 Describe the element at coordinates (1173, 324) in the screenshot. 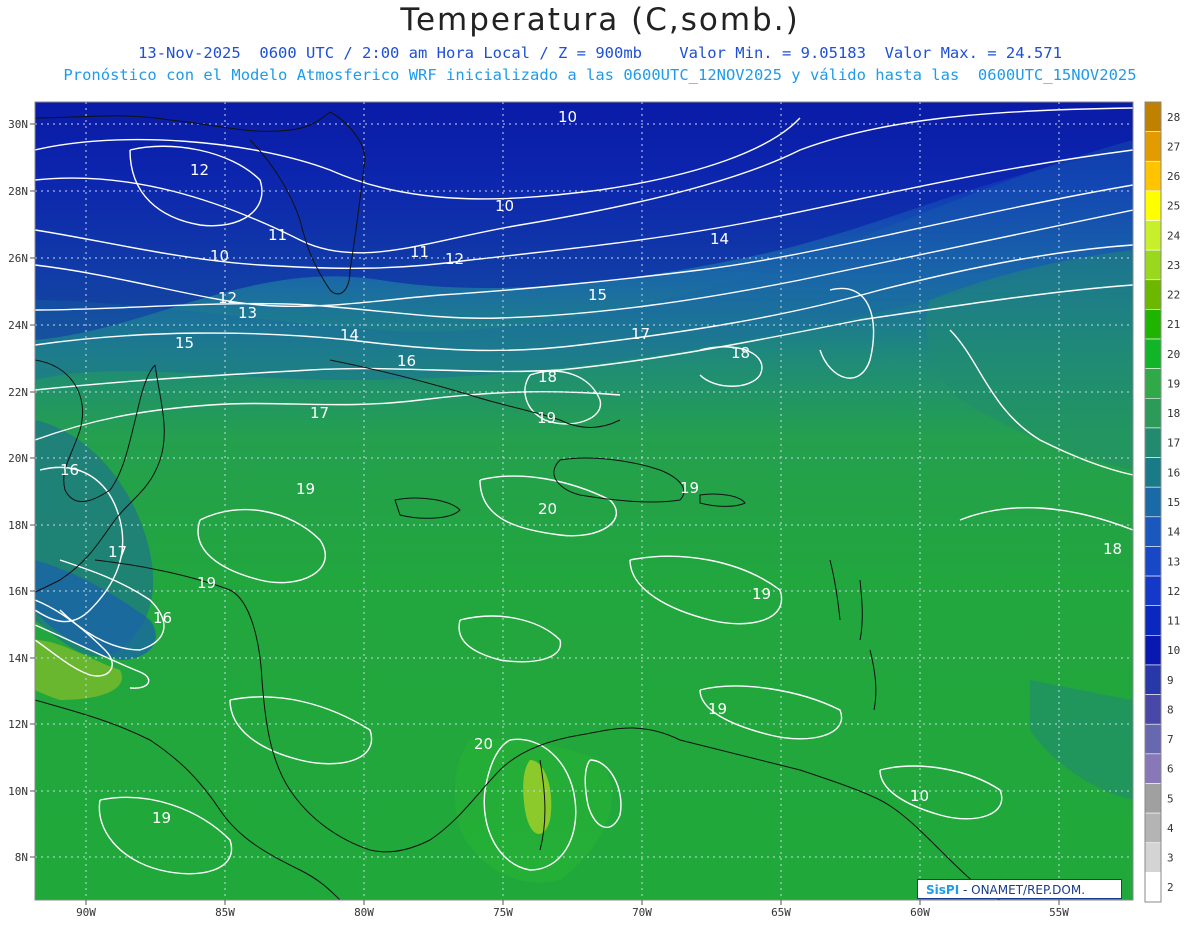

I see `colorbar-label: 21` at that location.